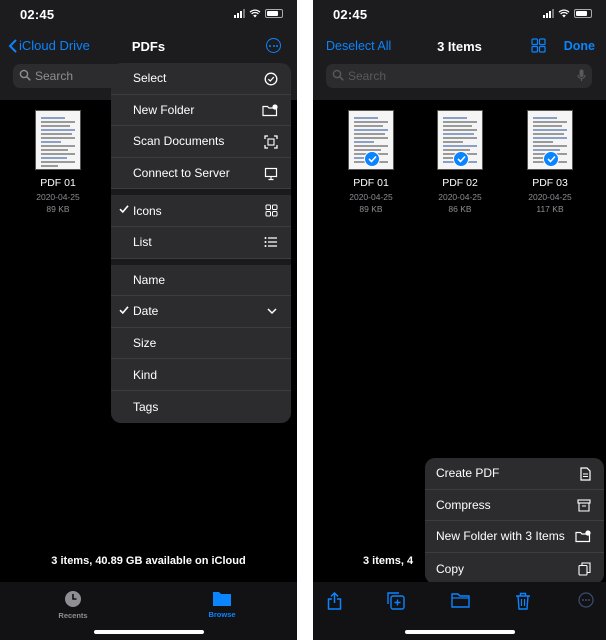 This screenshot has height=640, width=606. I want to click on menu-item-label: Connect to Server, so click(181, 173).